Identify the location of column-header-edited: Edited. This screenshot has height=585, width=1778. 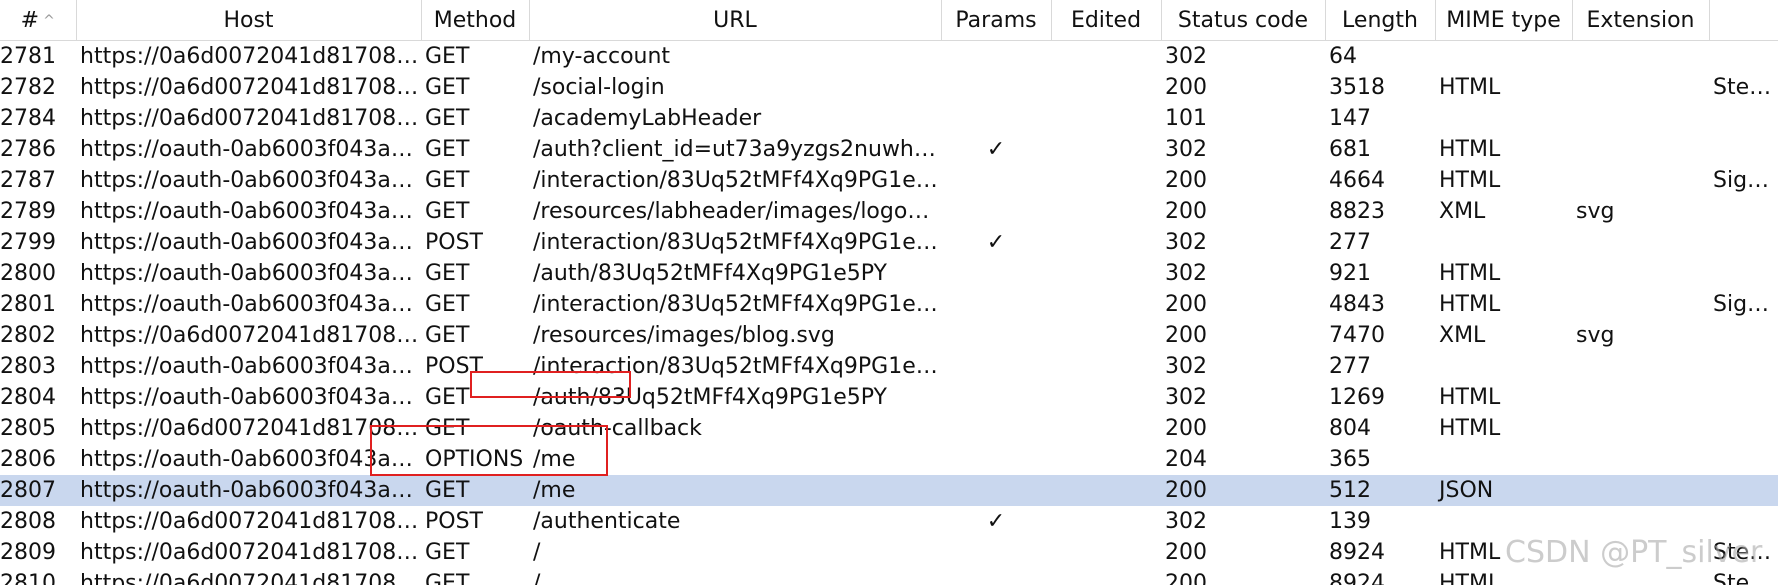
(1106, 20).